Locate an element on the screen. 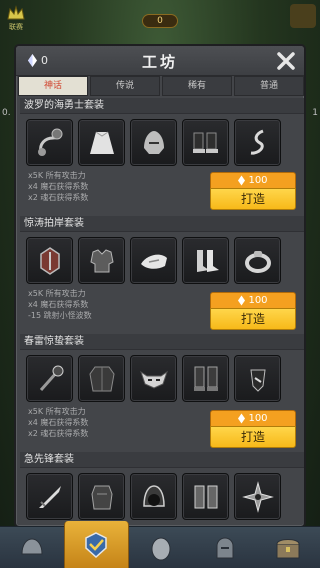  rarity-tabs: 神话 传说 稀有 普通 is located at coordinates (161, 86).